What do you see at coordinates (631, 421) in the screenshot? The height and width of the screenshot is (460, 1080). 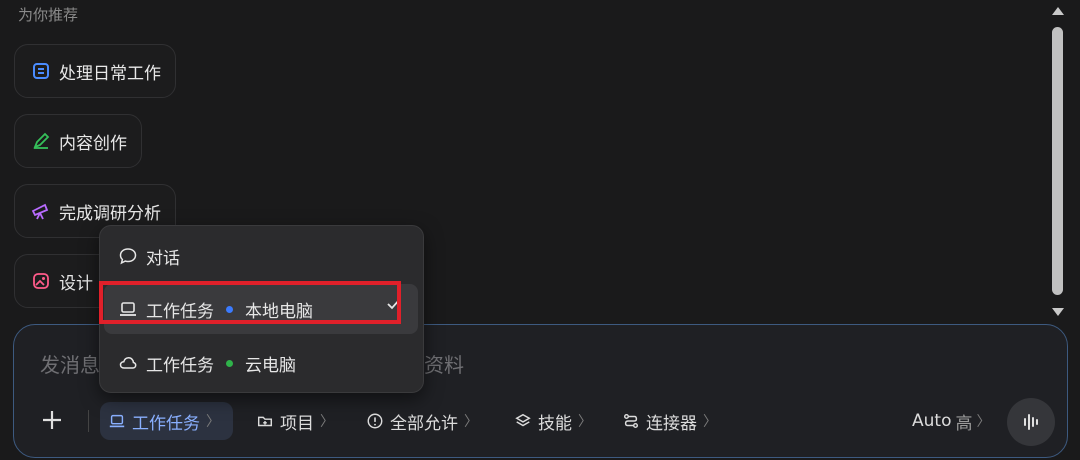 I see `connector-icon` at bounding box center [631, 421].